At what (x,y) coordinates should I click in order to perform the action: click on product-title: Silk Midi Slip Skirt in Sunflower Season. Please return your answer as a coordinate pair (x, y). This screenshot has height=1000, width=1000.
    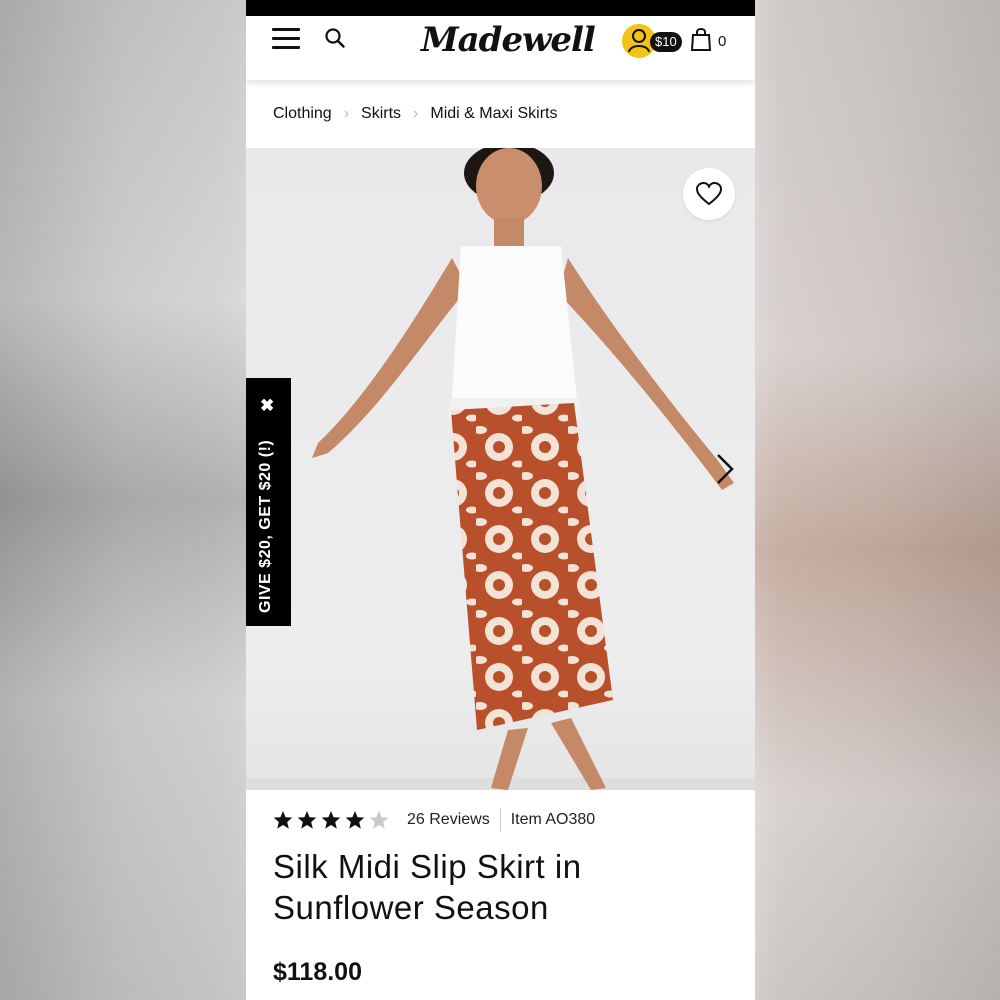
    Looking at the image, I should click on (427, 887).